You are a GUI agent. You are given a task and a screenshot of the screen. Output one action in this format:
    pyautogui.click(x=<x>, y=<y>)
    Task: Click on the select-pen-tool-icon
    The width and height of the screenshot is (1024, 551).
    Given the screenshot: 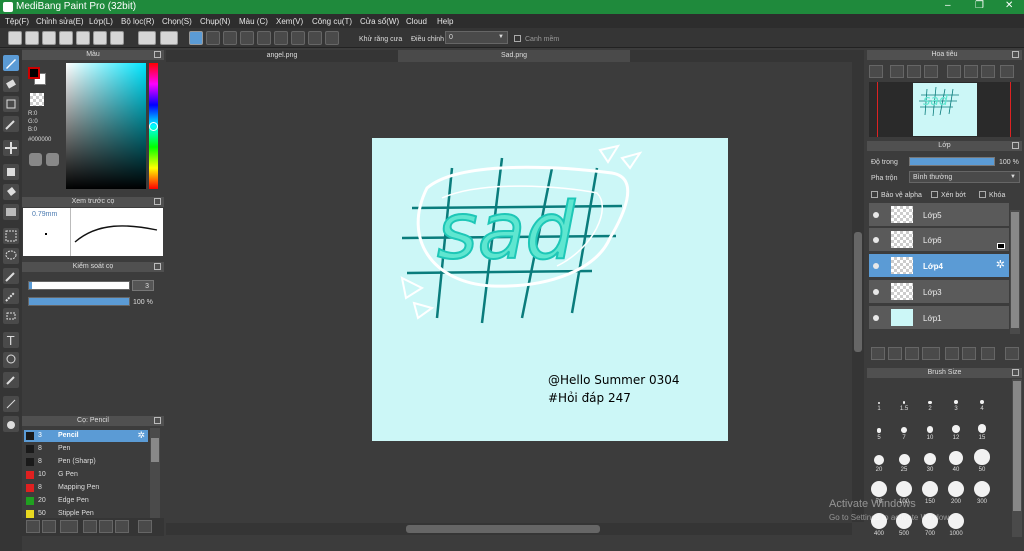 What is the action you would take?
    pyautogui.click(x=11, y=296)
    